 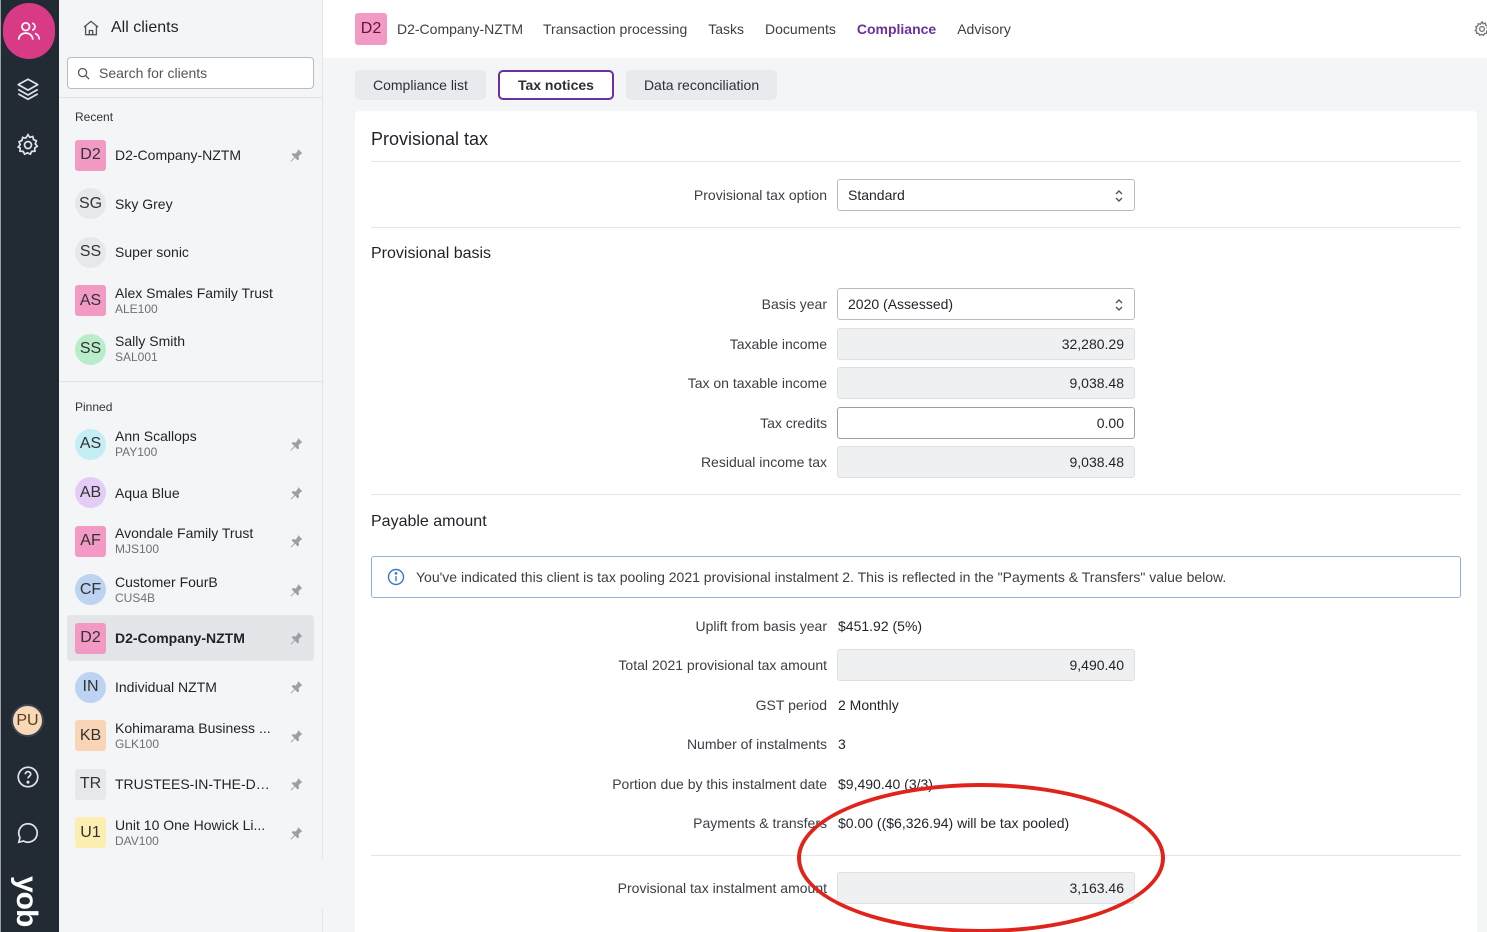 What do you see at coordinates (954, 823) in the screenshot?
I see `payments-transfers-value: $0.00 (($6,326.94) will be tax pooled)` at bounding box center [954, 823].